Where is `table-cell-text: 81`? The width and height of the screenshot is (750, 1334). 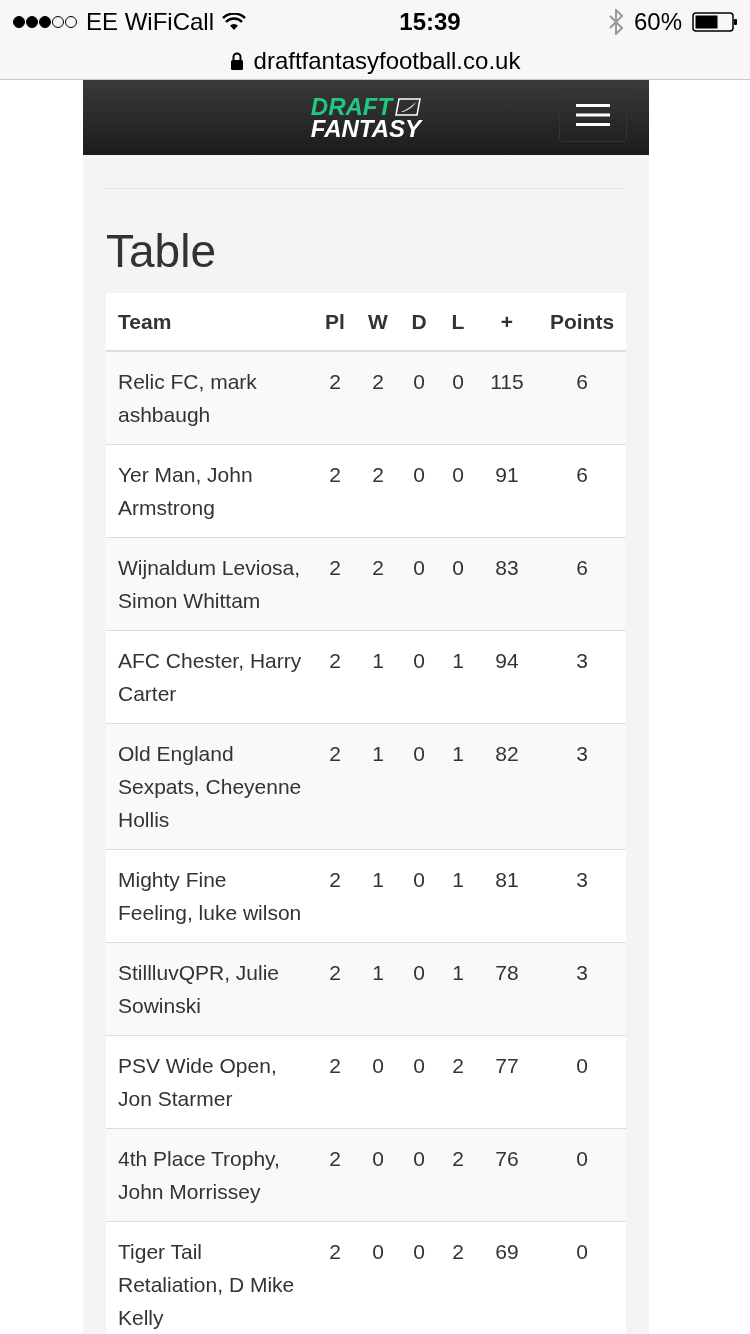
table-cell-text: 81 is located at coordinates (507, 880).